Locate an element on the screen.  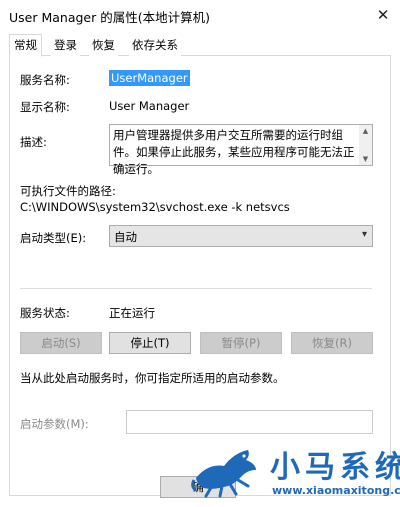
start-params-label: 启动参数(M): is located at coordinates (54, 424).